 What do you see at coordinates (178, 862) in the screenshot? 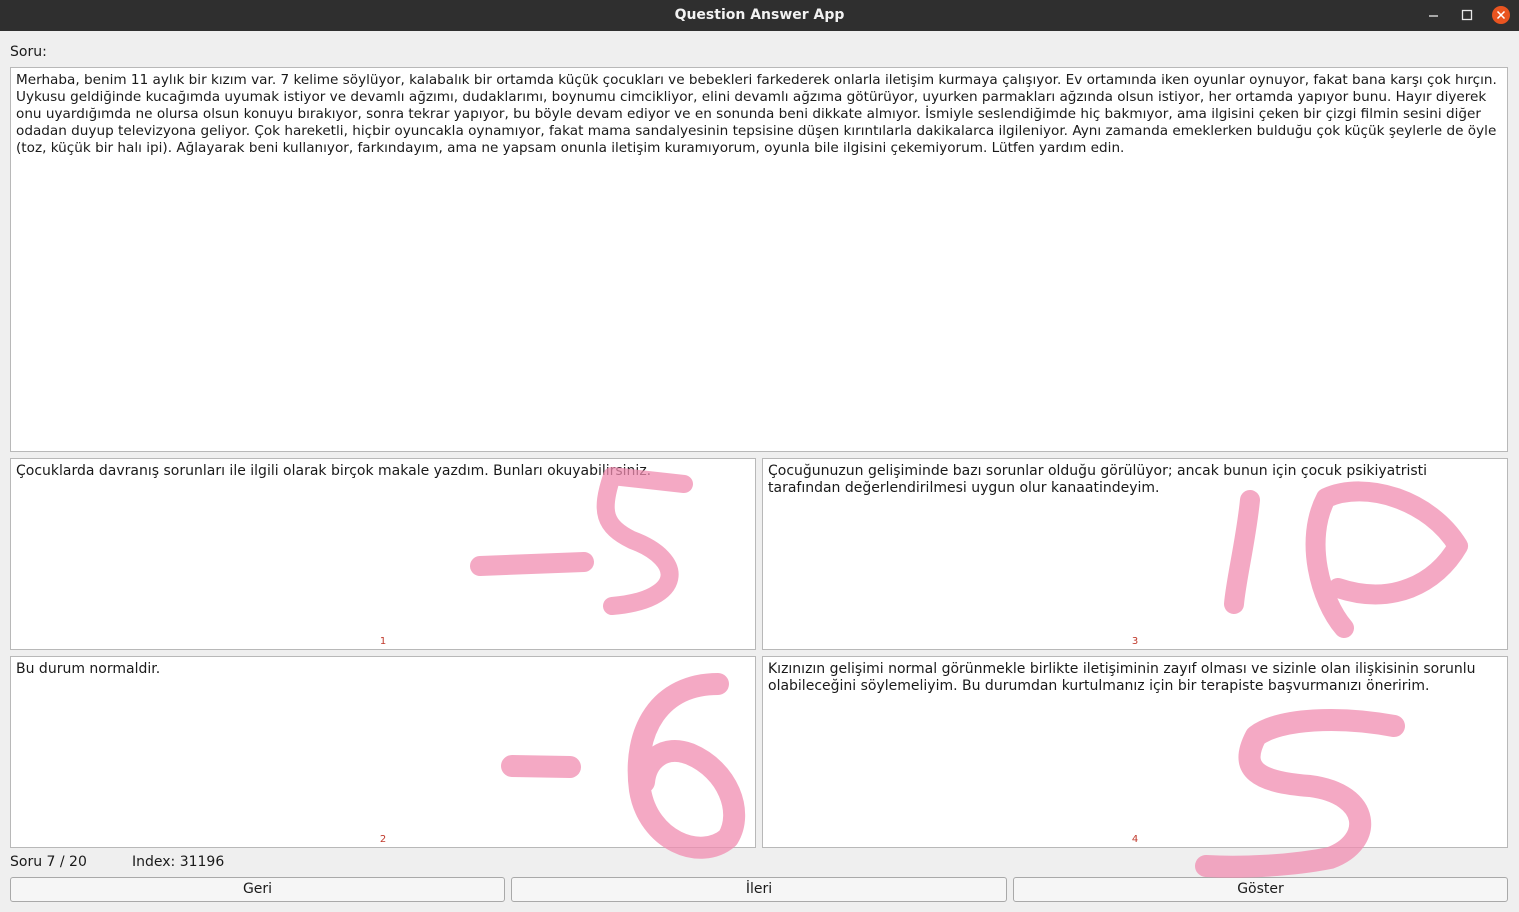
I see `index-label: Index: 31196` at bounding box center [178, 862].